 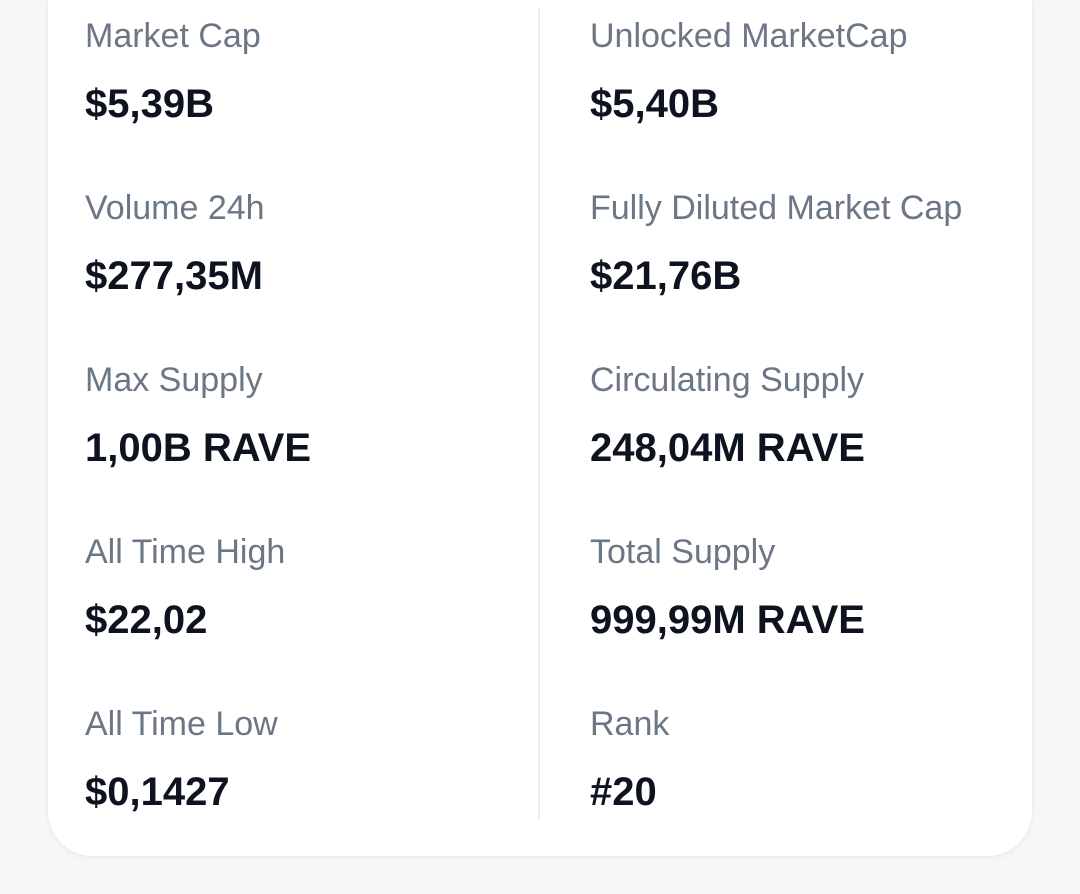 What do you see at coordinates (727, 380) in the screenshot?
I see `stat-label: Circulating Supply` at bounding box center [727, 380].